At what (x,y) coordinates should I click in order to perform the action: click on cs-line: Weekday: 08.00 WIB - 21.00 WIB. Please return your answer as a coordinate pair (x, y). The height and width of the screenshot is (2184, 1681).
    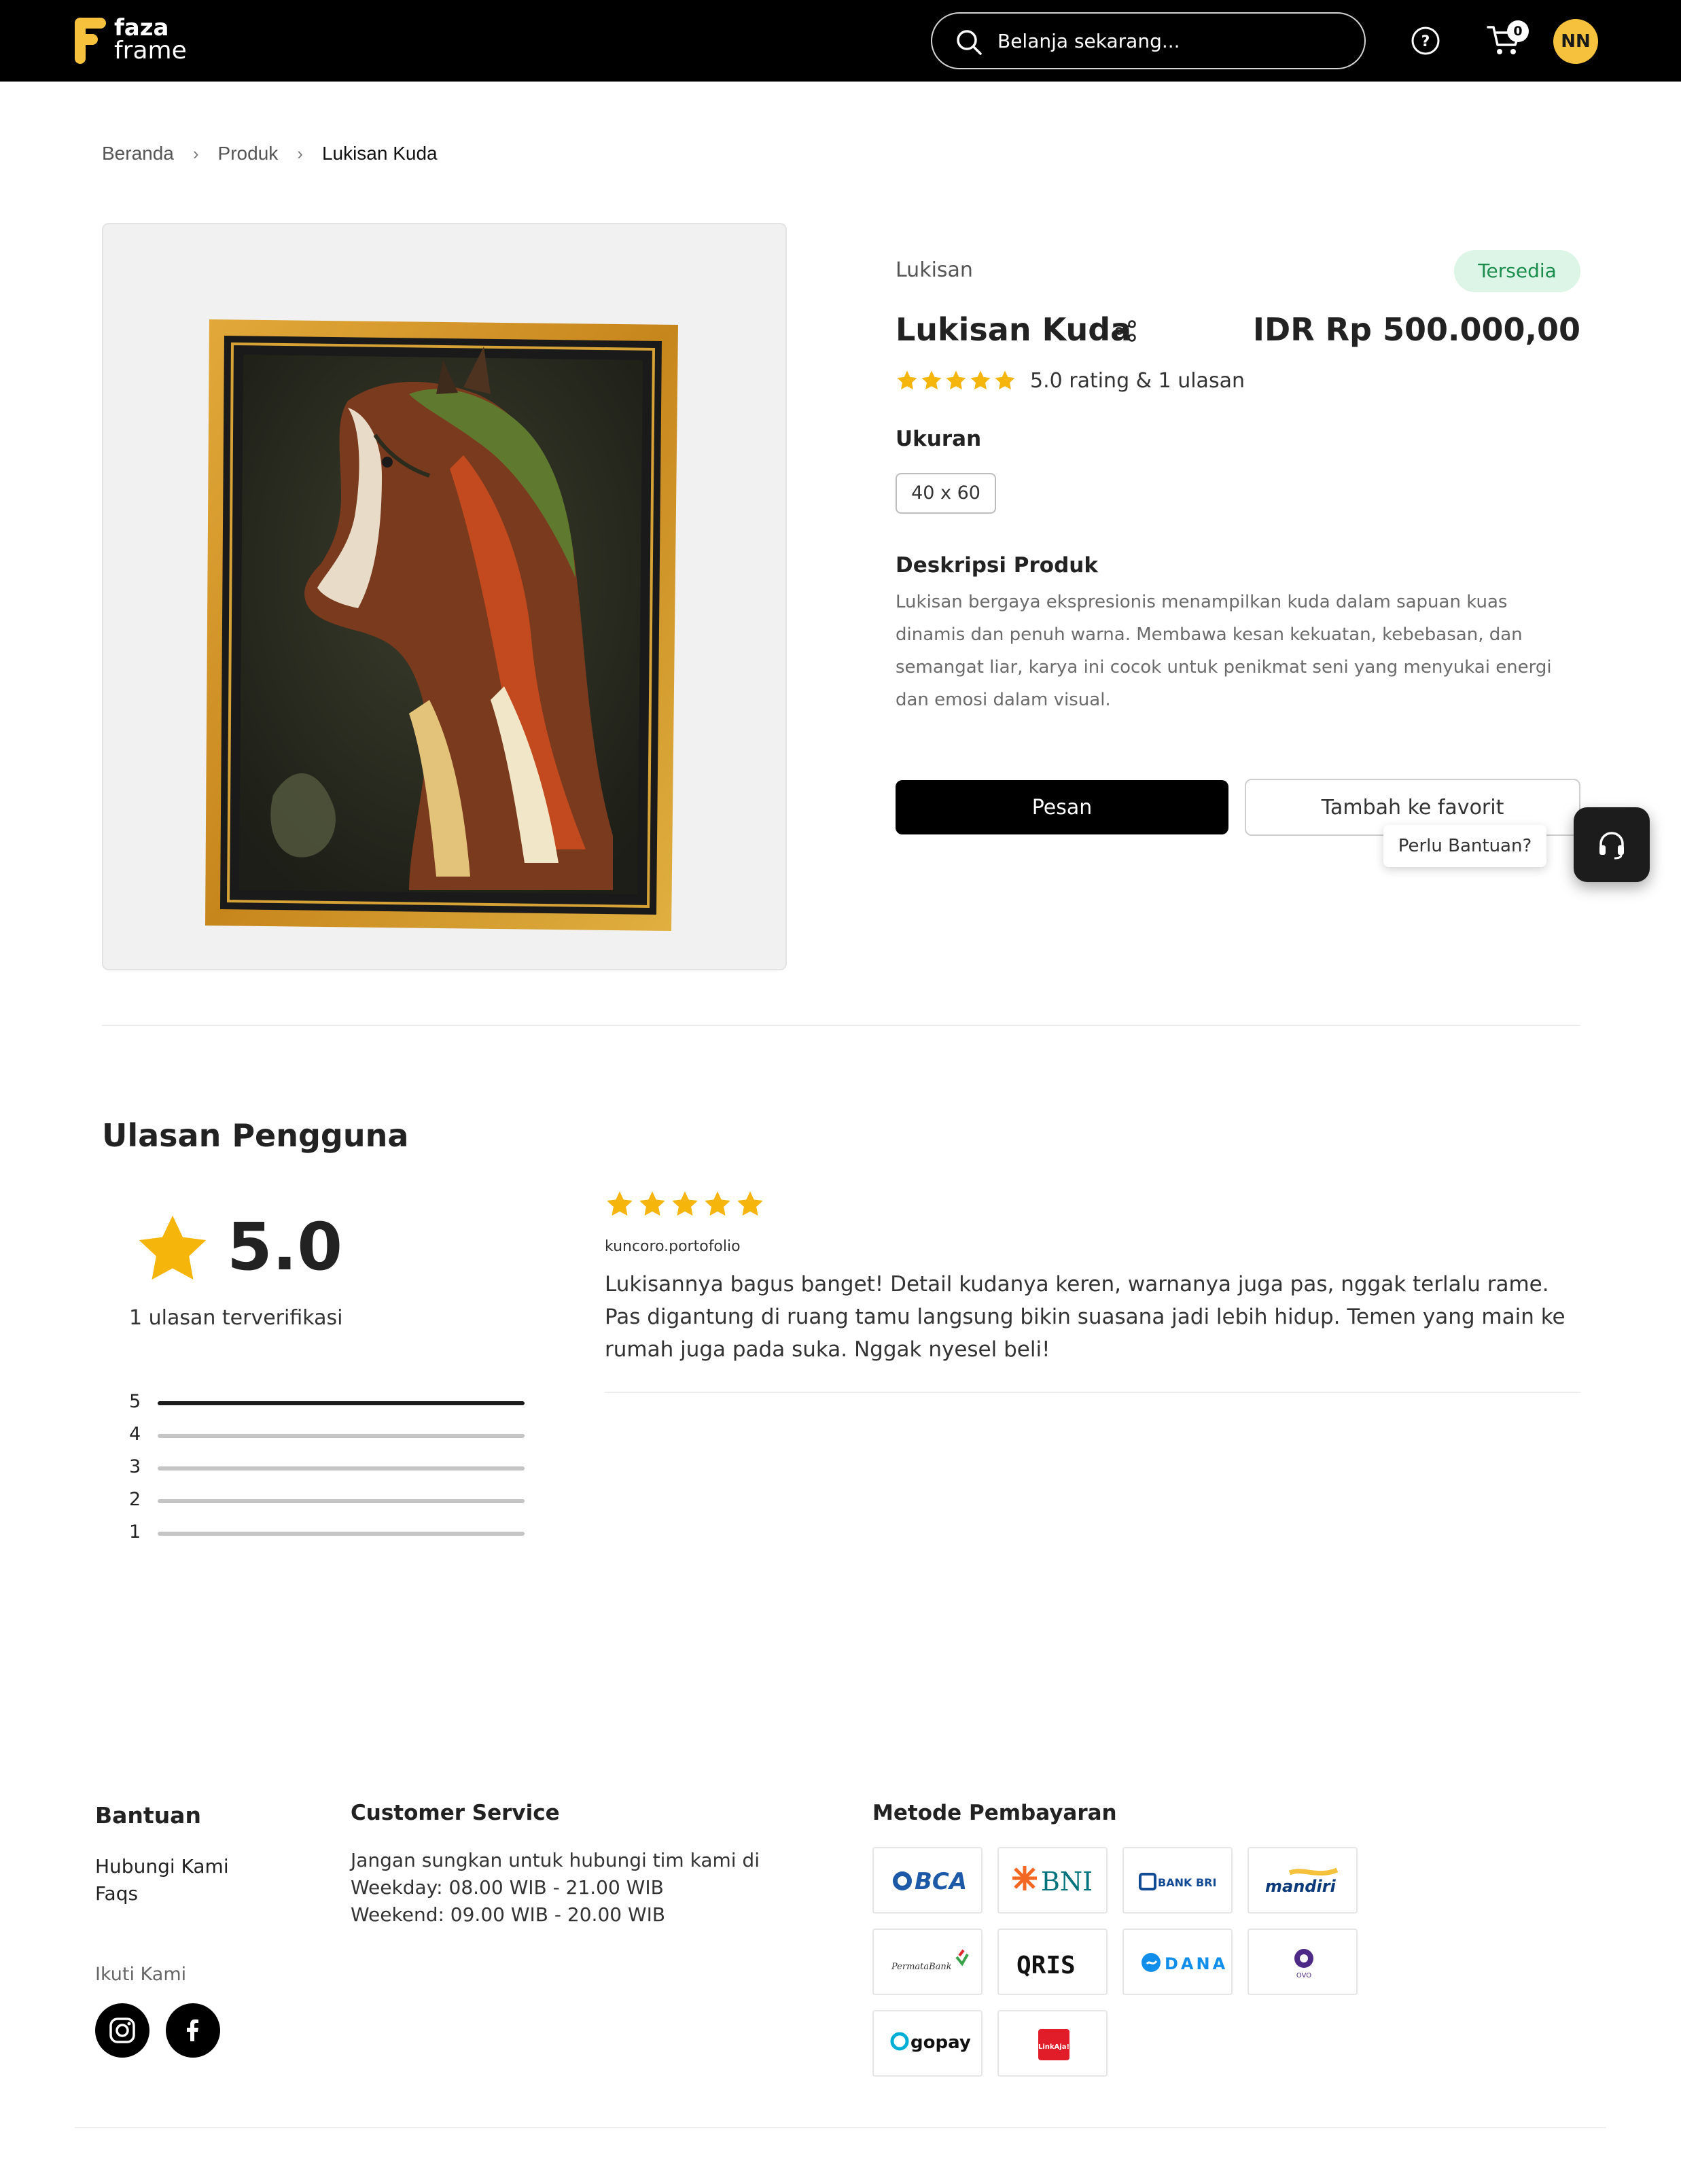
    Looking at the image, I should click on (507, 1888).